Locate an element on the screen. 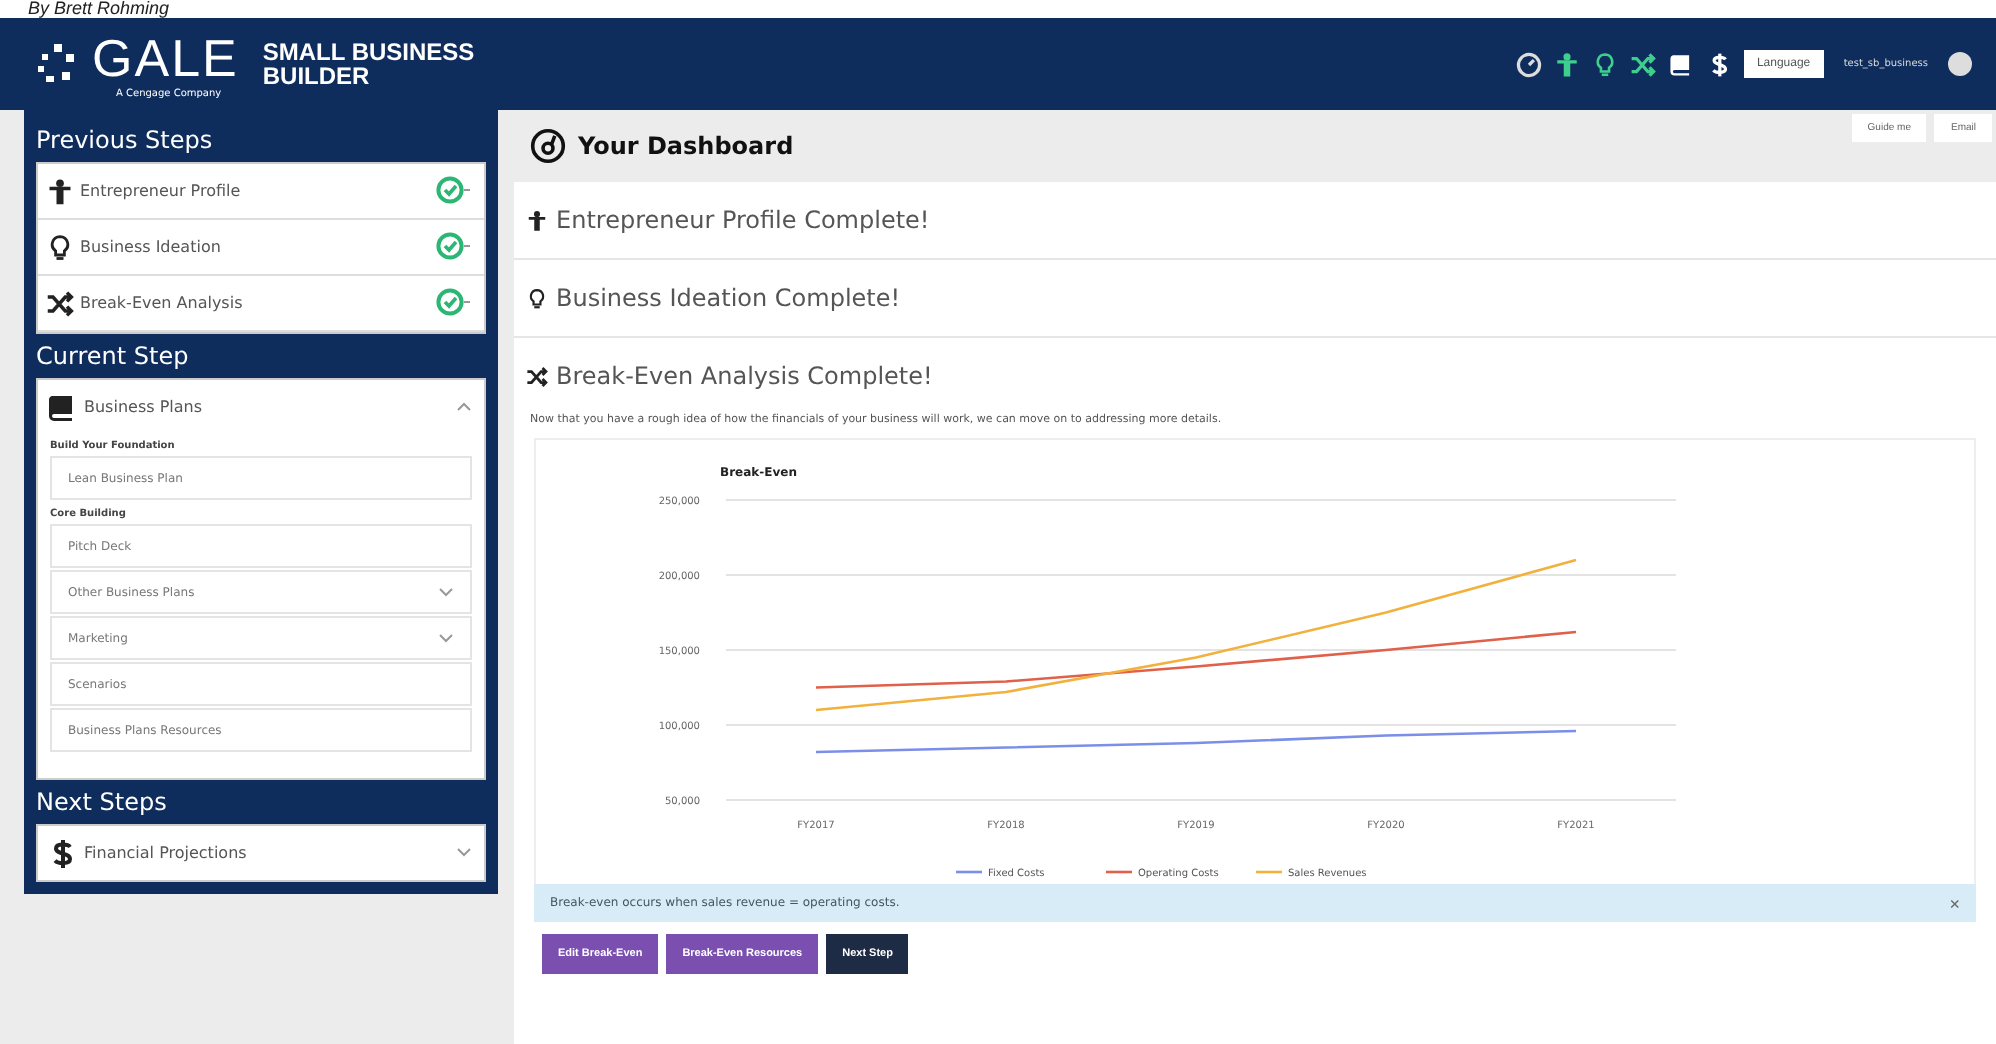  close-button: × is located at coordinates (1954, 903).